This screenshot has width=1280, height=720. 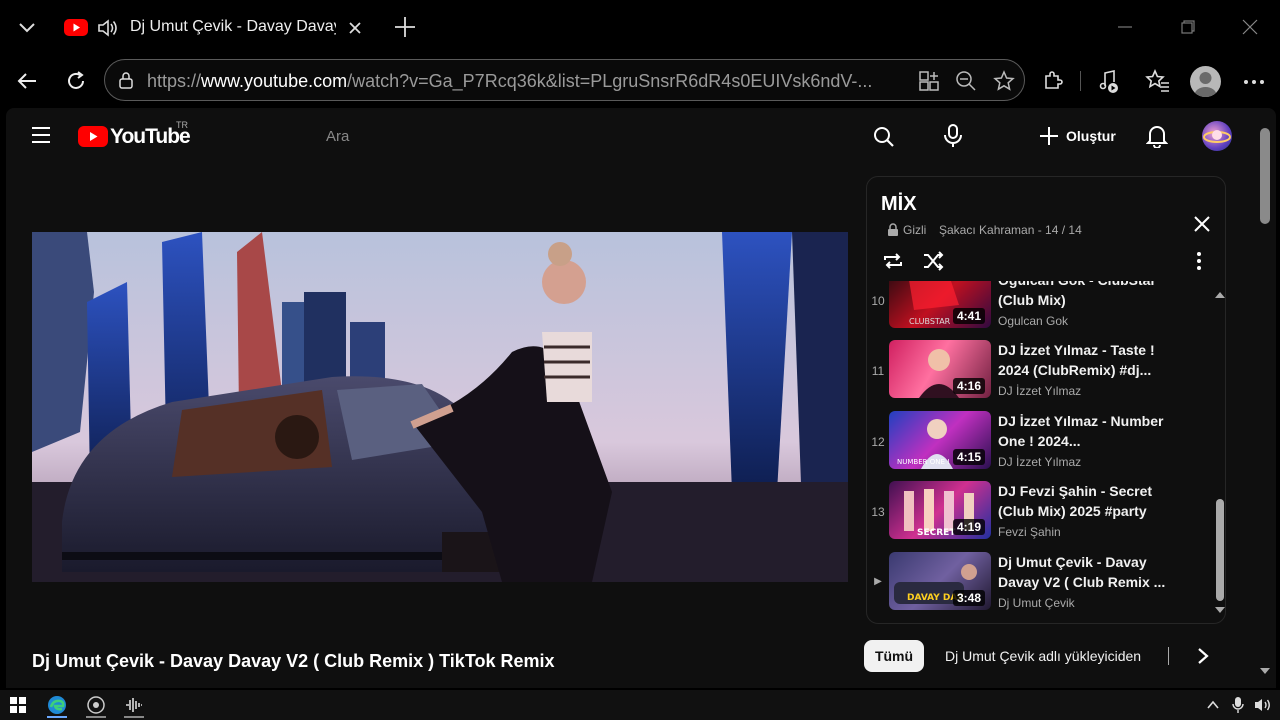 What do you see at coordinates (940, 510) in the screenshot?
I see `item-thumbnail: SECRET 4:19` at bounding box center [940, 510].